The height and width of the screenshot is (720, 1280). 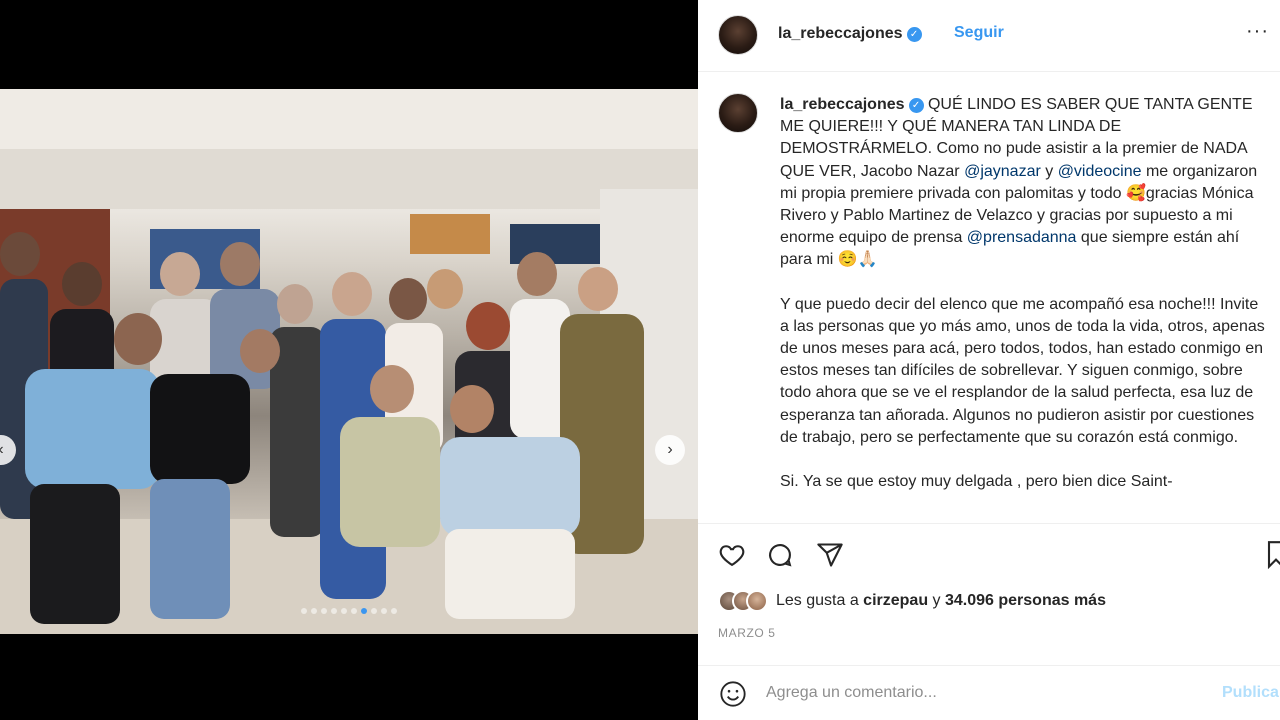 What do you see at coordinates (757, 601) in the screenshot?
I see `liker-avatar` at bounding box center [757, 601].